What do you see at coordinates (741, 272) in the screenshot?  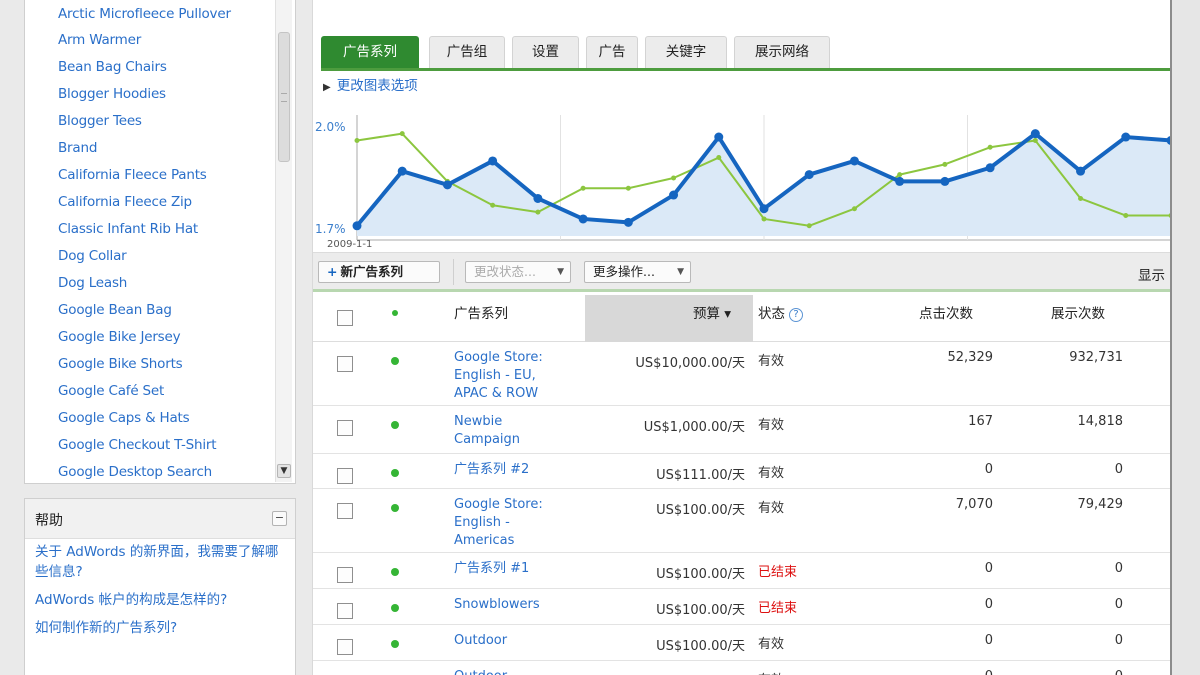 I see `table-toolbar: + 新广告系列 更改状态... ▼ 更多操作... ▼ 显示` at bounding box center [741, 272].